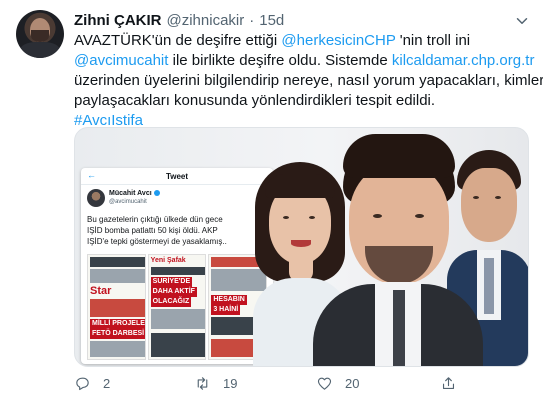 This screenshot has height=400, width=543. Describe the element at coordinates (107, 383) in the screenshot. I see `reply-count: 2` at that location.